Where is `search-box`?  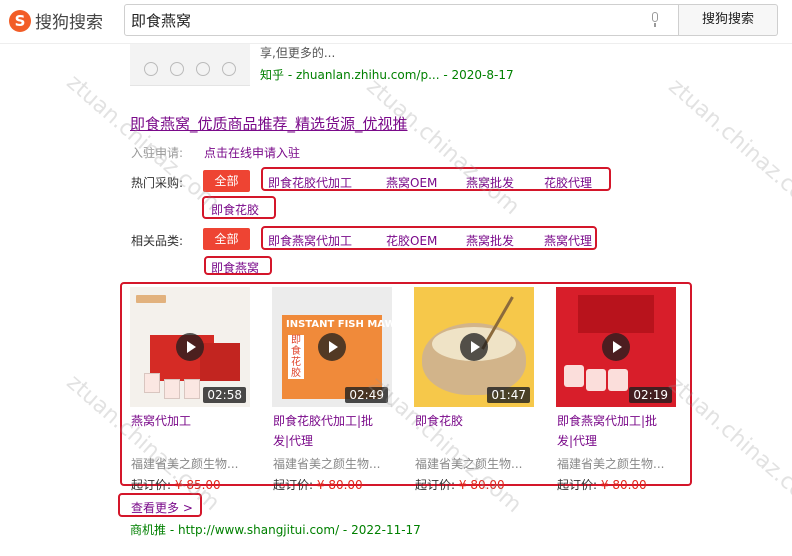
search-box is located at coordinates (401, 20).